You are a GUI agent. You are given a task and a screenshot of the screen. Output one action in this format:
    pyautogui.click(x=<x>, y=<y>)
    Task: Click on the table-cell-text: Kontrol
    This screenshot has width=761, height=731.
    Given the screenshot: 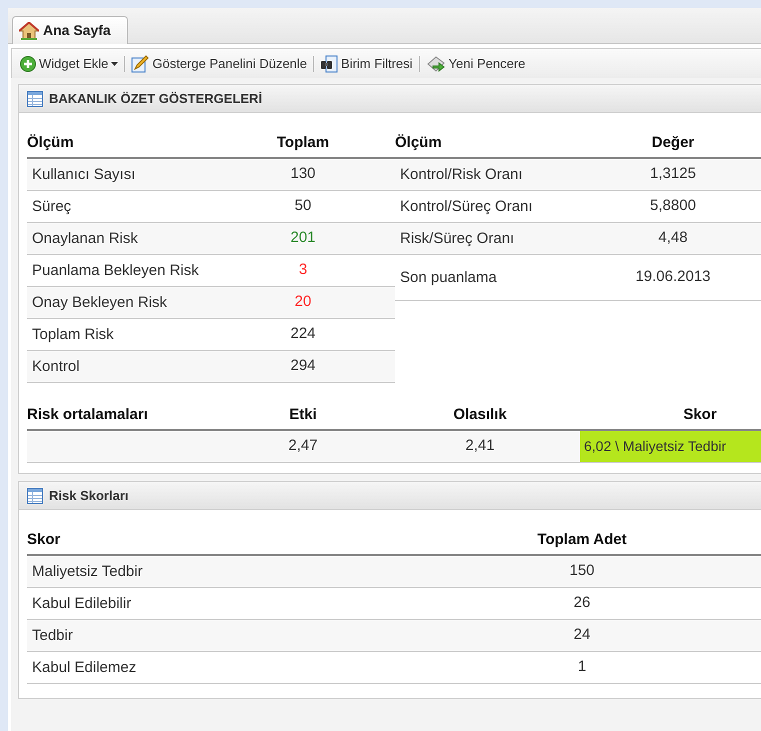 What is the action you would take?
    pyautogui.click(x=56, y=366)
    